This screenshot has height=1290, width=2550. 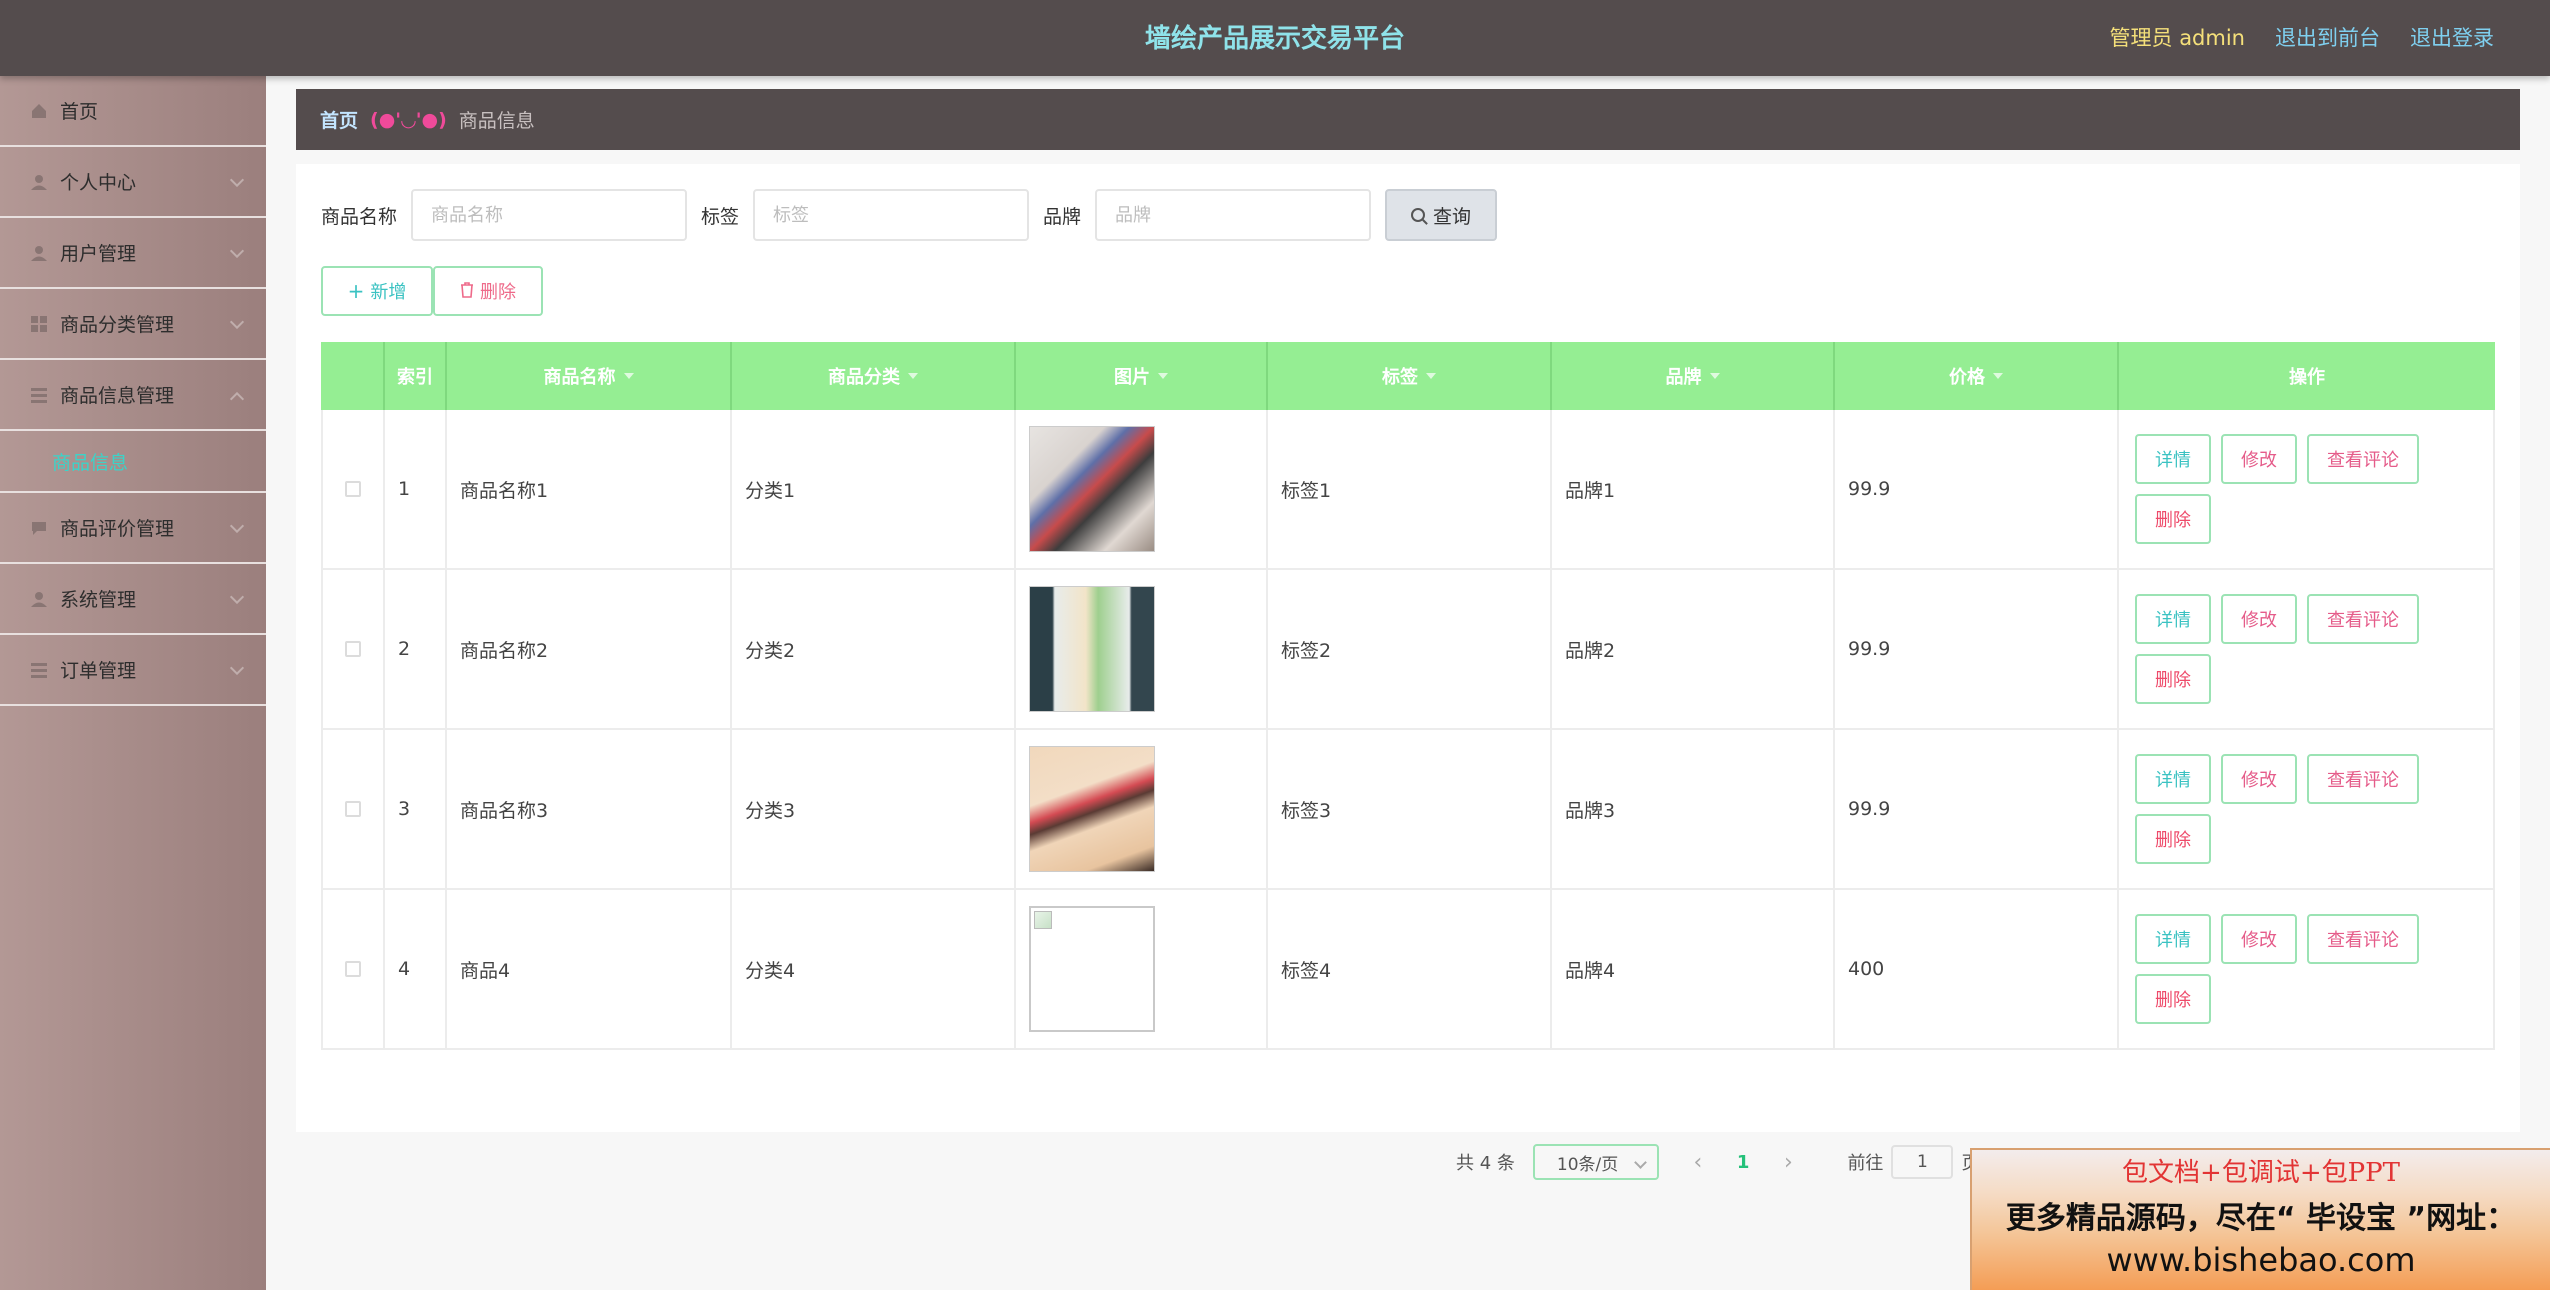 What do you see at coordinates (359, 216) in the screenshot?
I see `name-label: 商品名称` at bounding box center [359, 216].